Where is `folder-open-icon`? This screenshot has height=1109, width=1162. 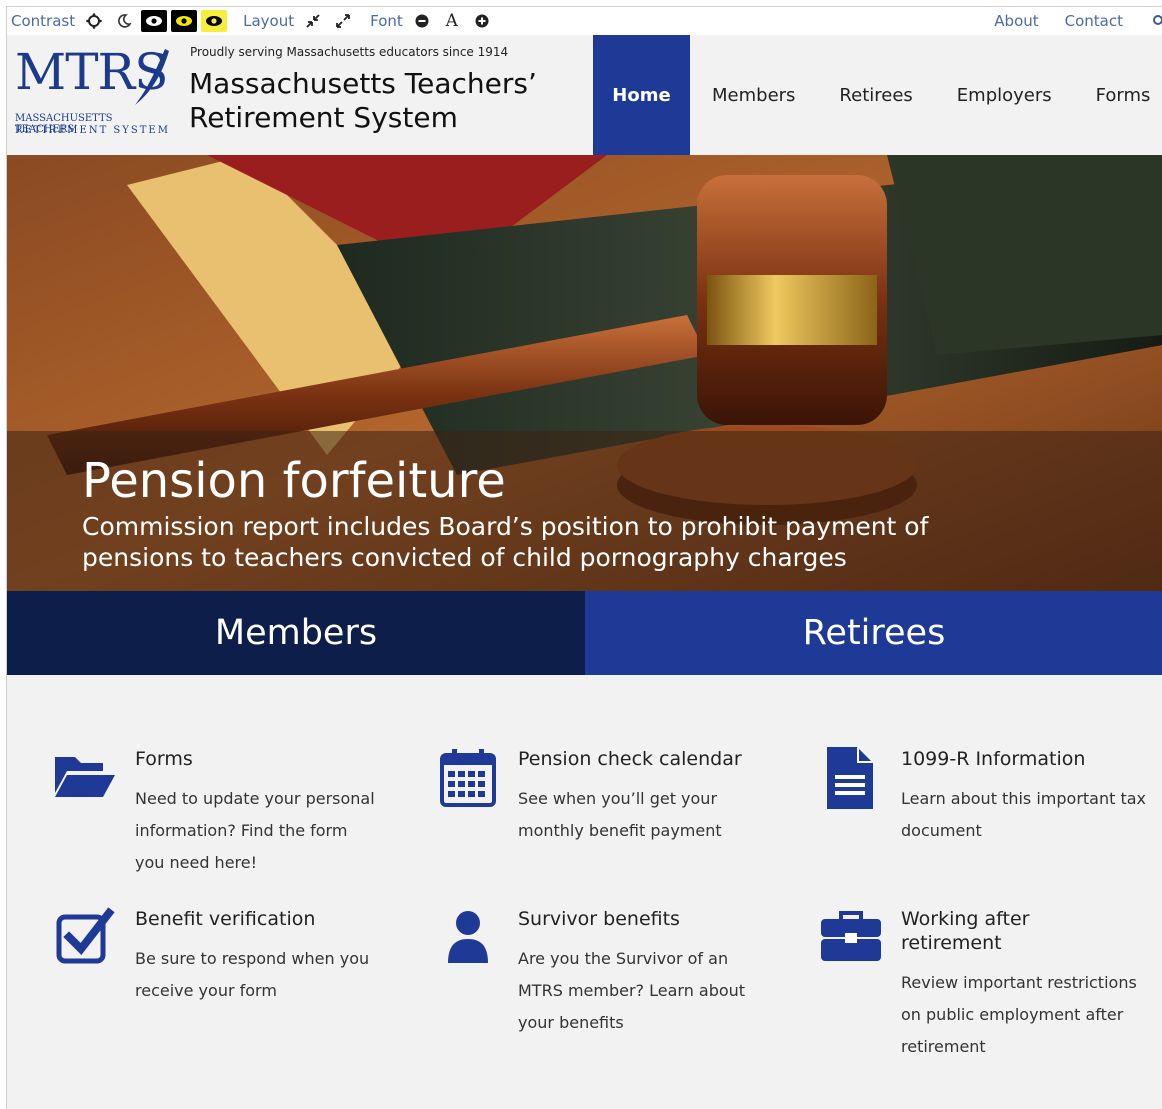
folder-open-icon is located at coordinates (85, 777).